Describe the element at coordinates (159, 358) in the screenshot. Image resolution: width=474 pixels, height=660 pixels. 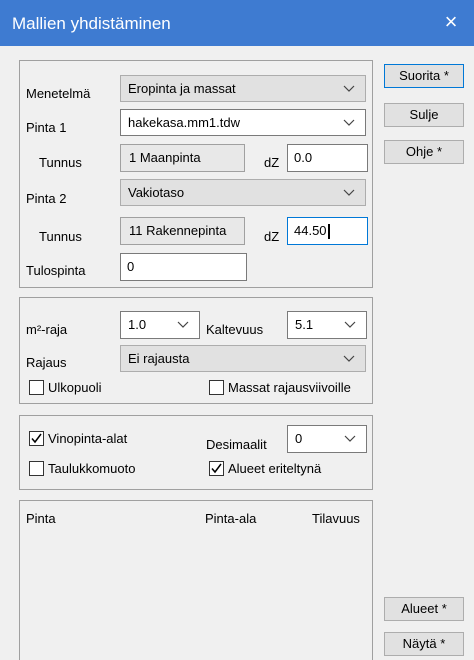
I see `rajaus-value: Ei rajausta` at that location.